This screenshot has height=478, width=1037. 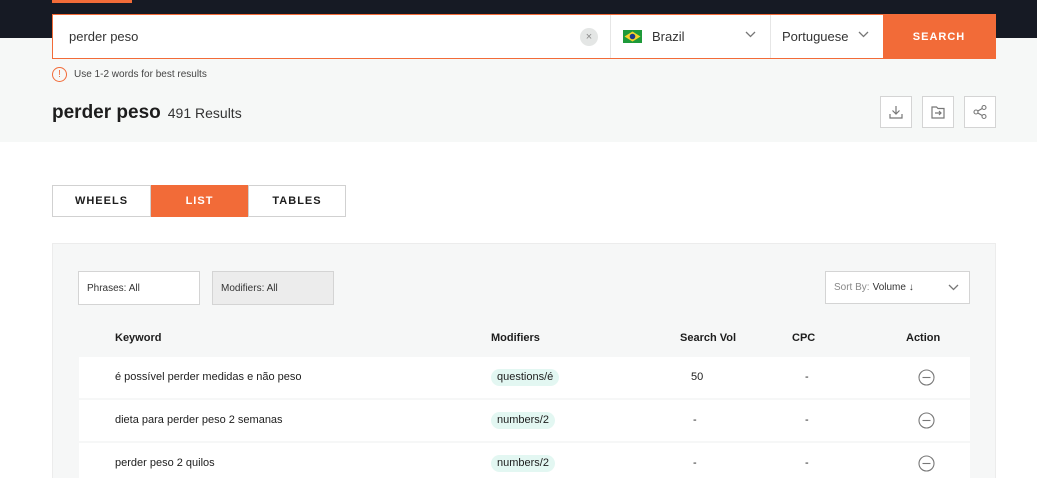 What do you see at coordinates (893, 287) in the screenshot?
I see `sort-value: Volume ↓` at bounding box center [893, 287].